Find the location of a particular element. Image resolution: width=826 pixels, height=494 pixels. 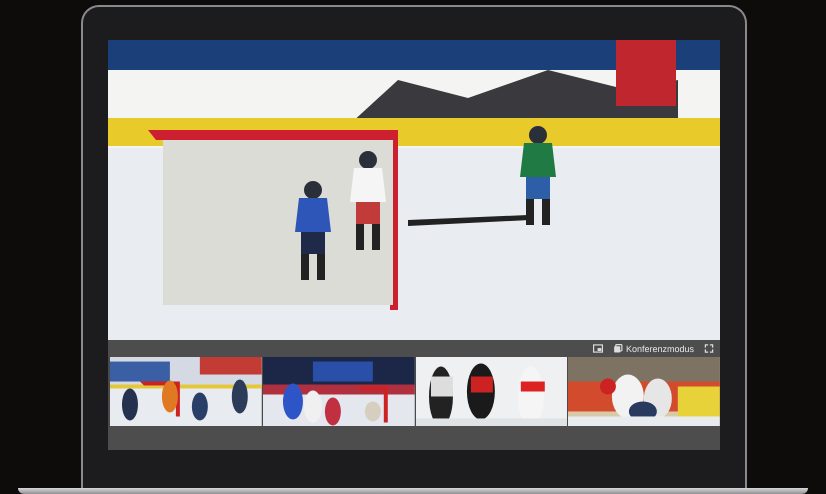

overlapping-windows-icon is located at coordinates (617, 348).